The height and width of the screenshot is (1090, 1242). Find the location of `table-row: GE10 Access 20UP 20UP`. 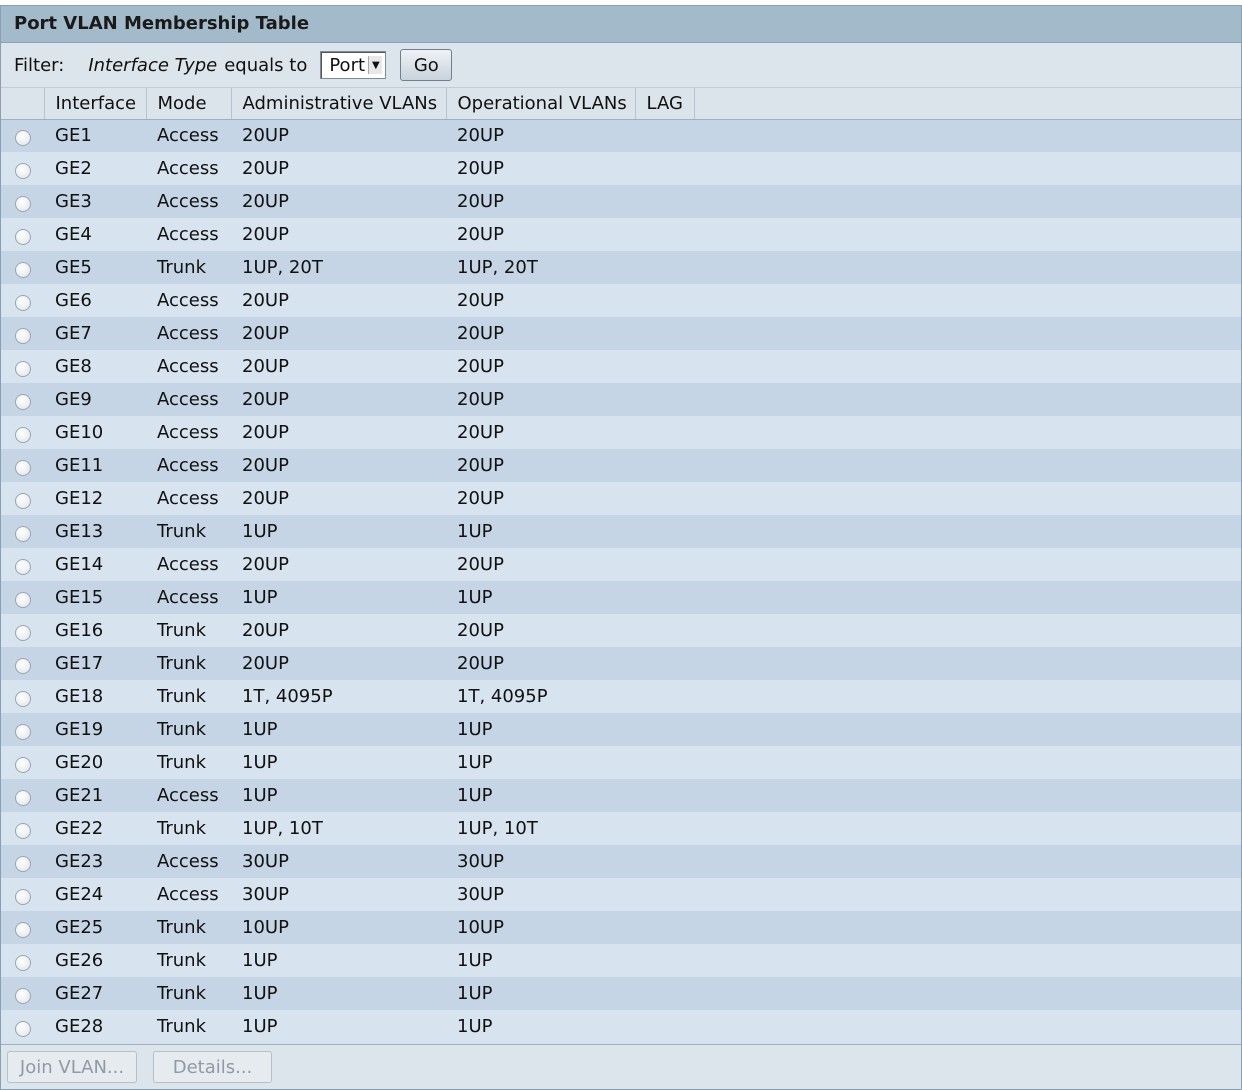

table-row: GE10 Access 20UP 20UP is located at coordinates (621, 432).